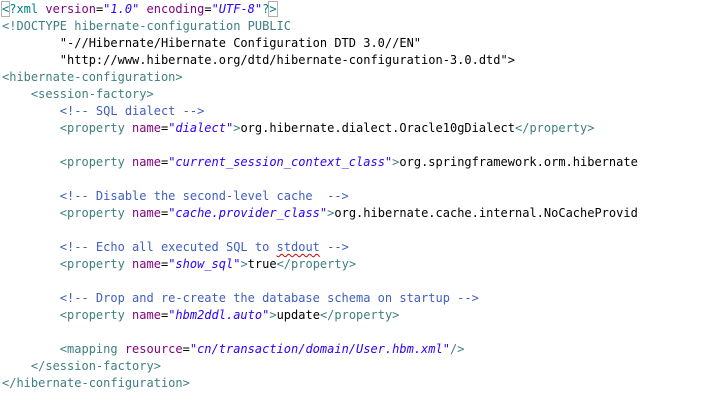  I want to click on code-token: version, so click(70, 9).